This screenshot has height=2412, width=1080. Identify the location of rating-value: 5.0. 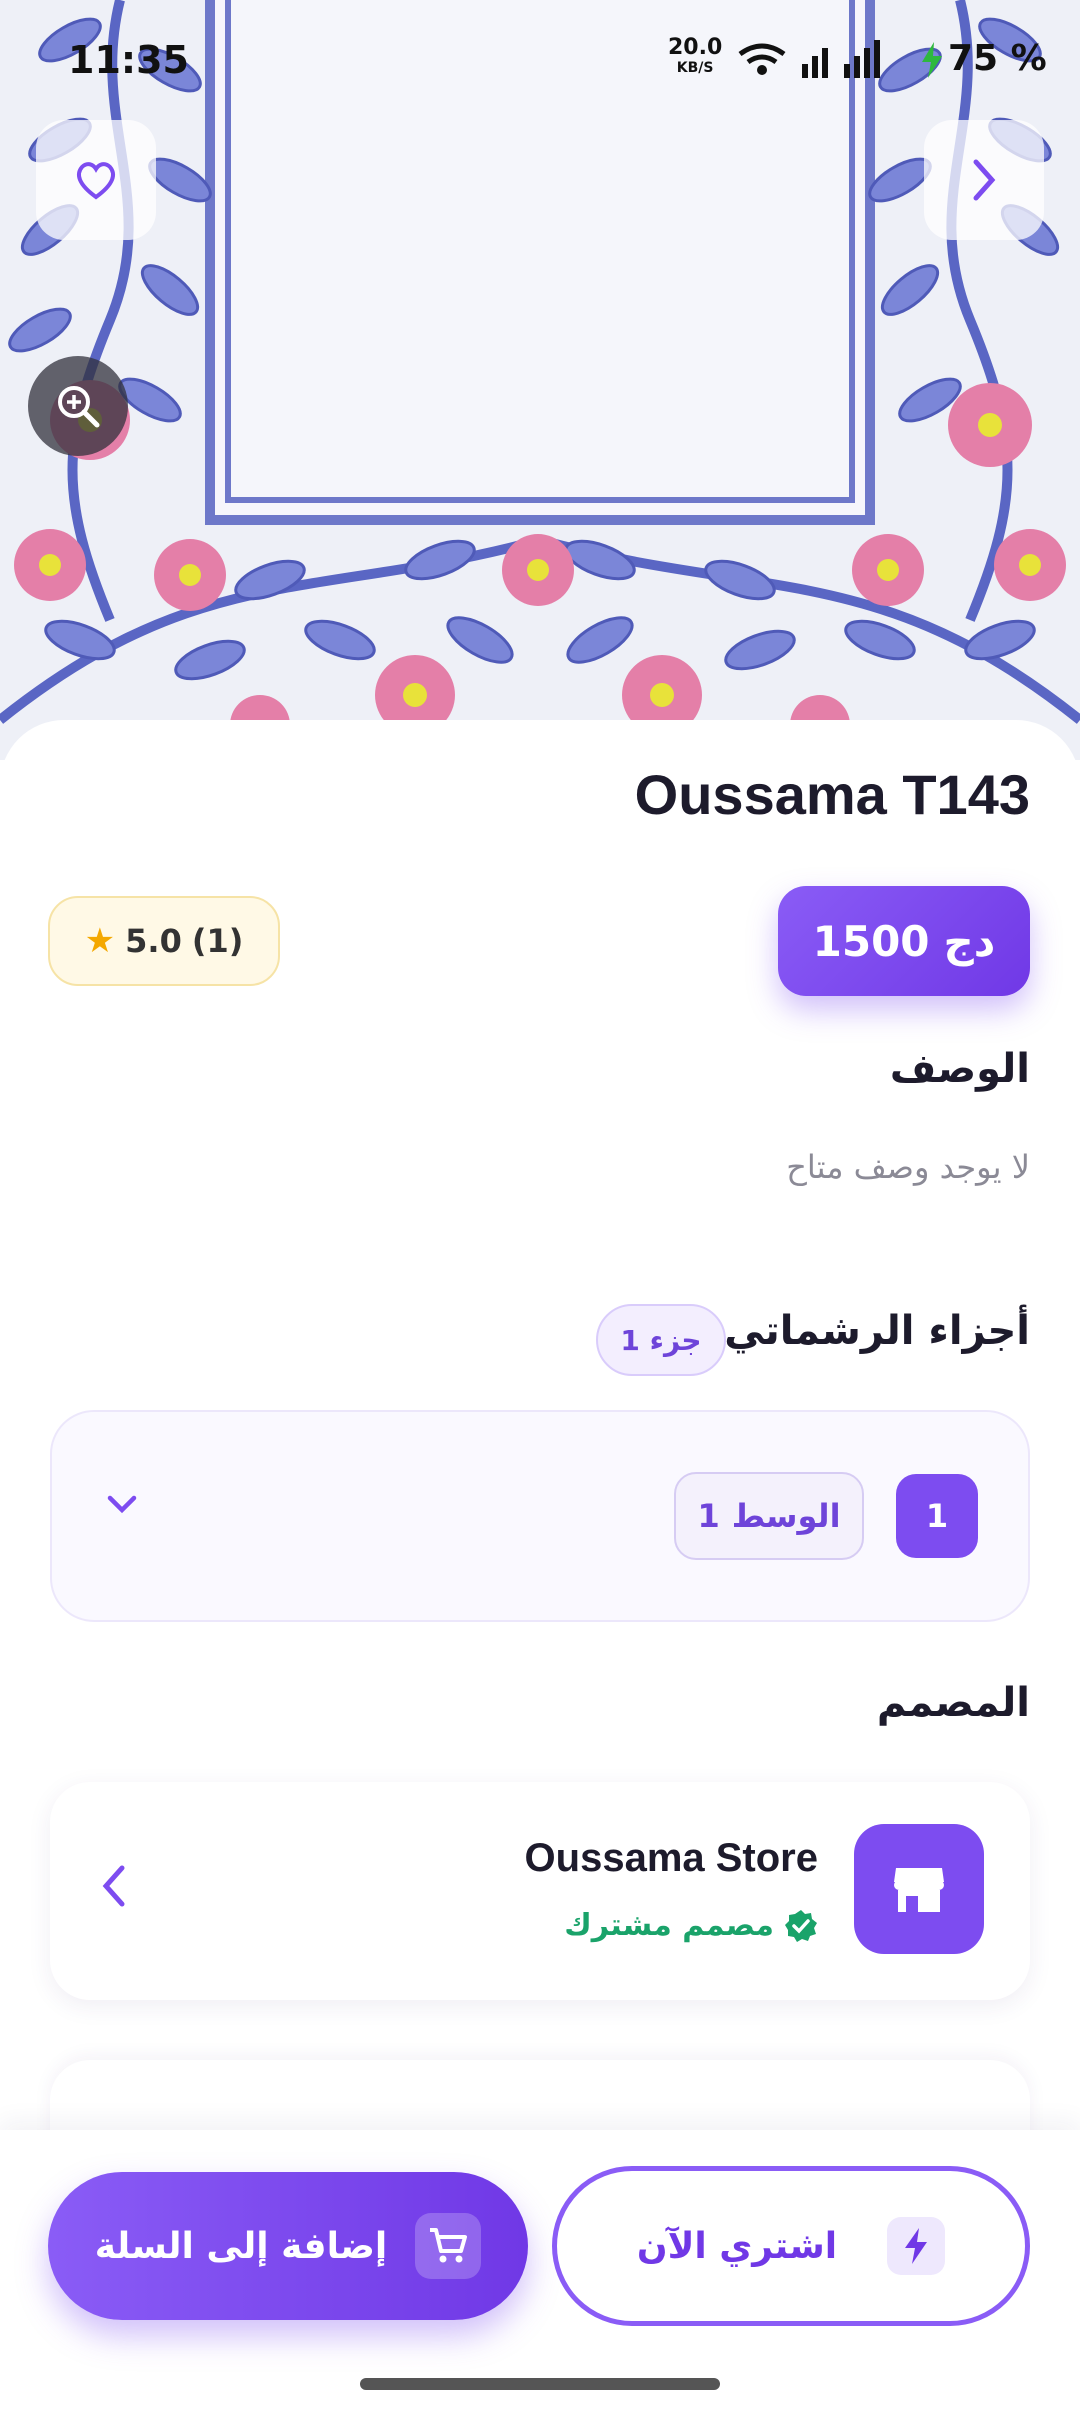
(153, 941).